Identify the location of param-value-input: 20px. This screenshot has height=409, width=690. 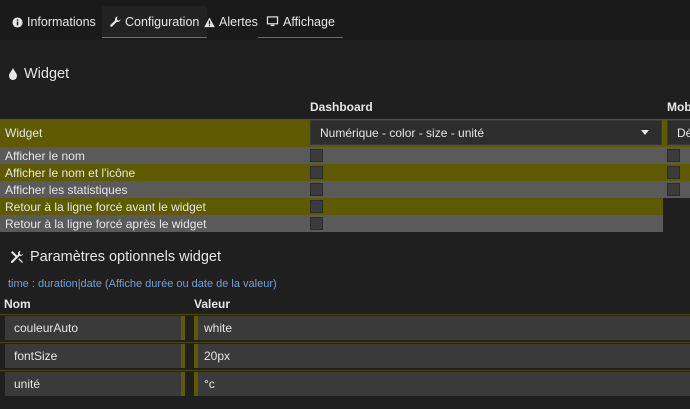
(442, 356).